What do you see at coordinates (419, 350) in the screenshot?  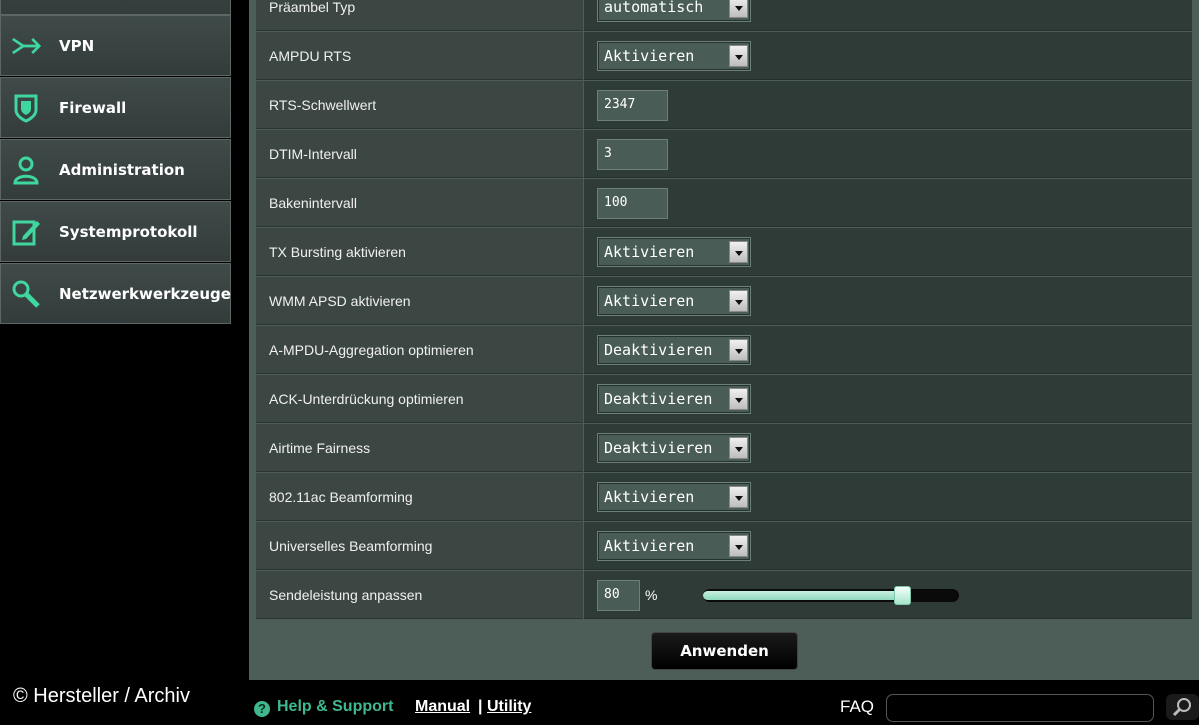 I see `setting-label: A-MPDU-Aggregation optimieren` at bounding box center [419, 350].